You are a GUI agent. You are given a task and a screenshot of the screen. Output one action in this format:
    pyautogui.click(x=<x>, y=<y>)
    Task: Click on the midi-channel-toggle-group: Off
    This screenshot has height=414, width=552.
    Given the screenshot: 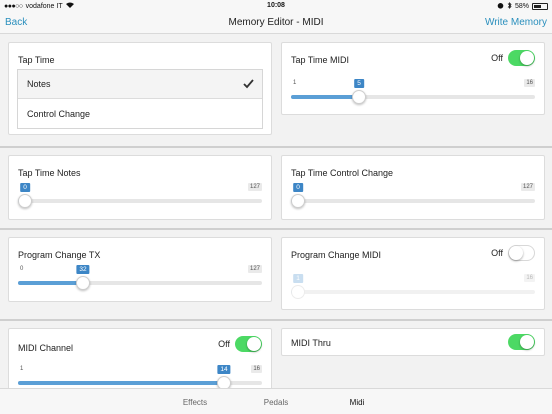 What is the action you would take?
    pyautogui.click(x=240, y=344)
    